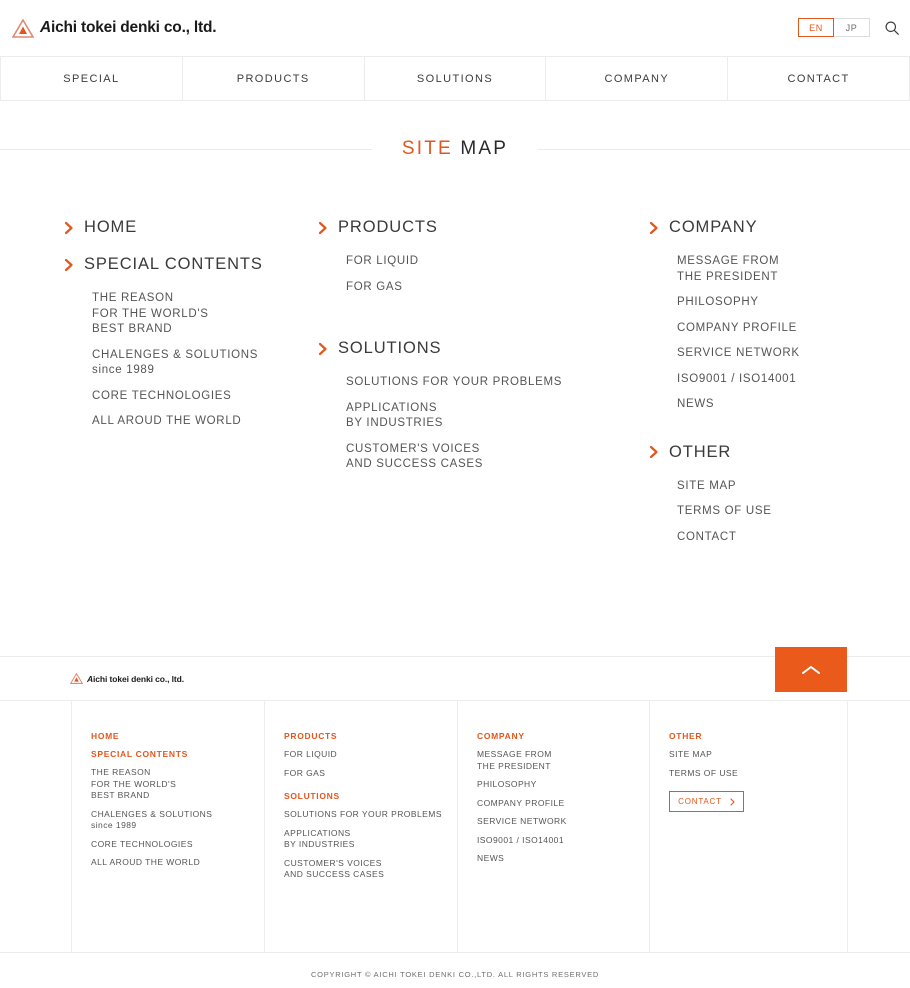 The height and width of the screenshot is (988, 910). Describe the element at coordinates (177, 784) in the screenshot. I see `footer-link: THE REASON FOR THE WORLD'S BEST BRAND` at that location.